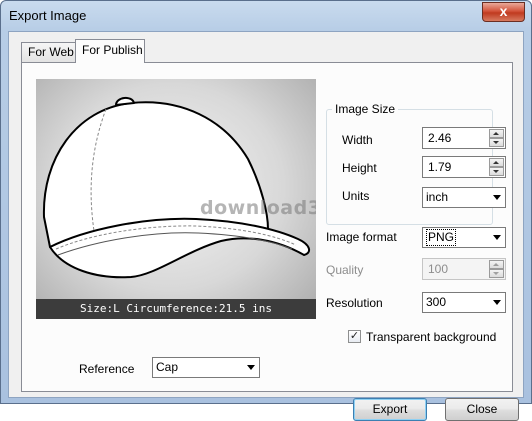 This screenshot has width=532, height=421. I want to click on quality-up-button, so click(496, 264).